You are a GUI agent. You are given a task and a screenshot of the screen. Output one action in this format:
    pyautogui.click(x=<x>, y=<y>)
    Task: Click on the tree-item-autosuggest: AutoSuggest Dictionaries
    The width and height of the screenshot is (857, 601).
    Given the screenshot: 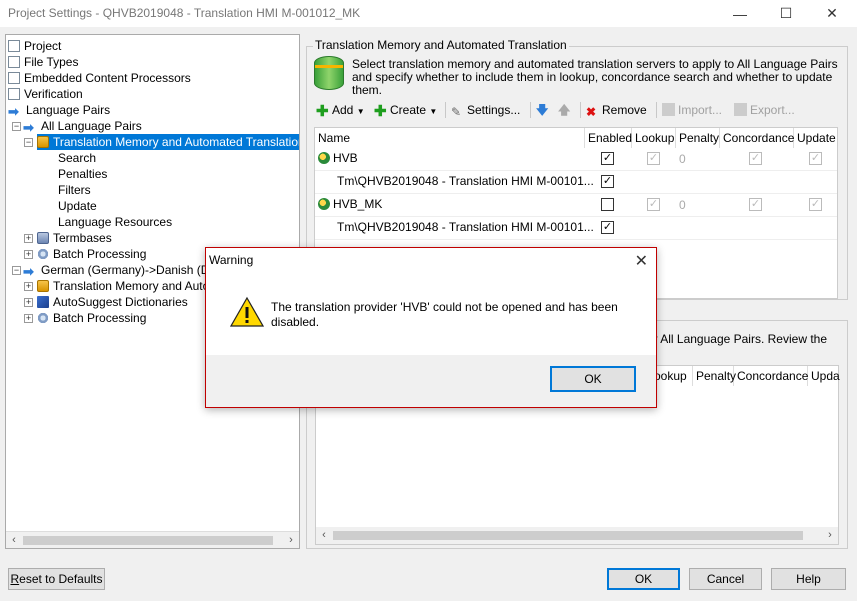 What is the action you would take?
    pyautogui.click(x=112, y=302)
    